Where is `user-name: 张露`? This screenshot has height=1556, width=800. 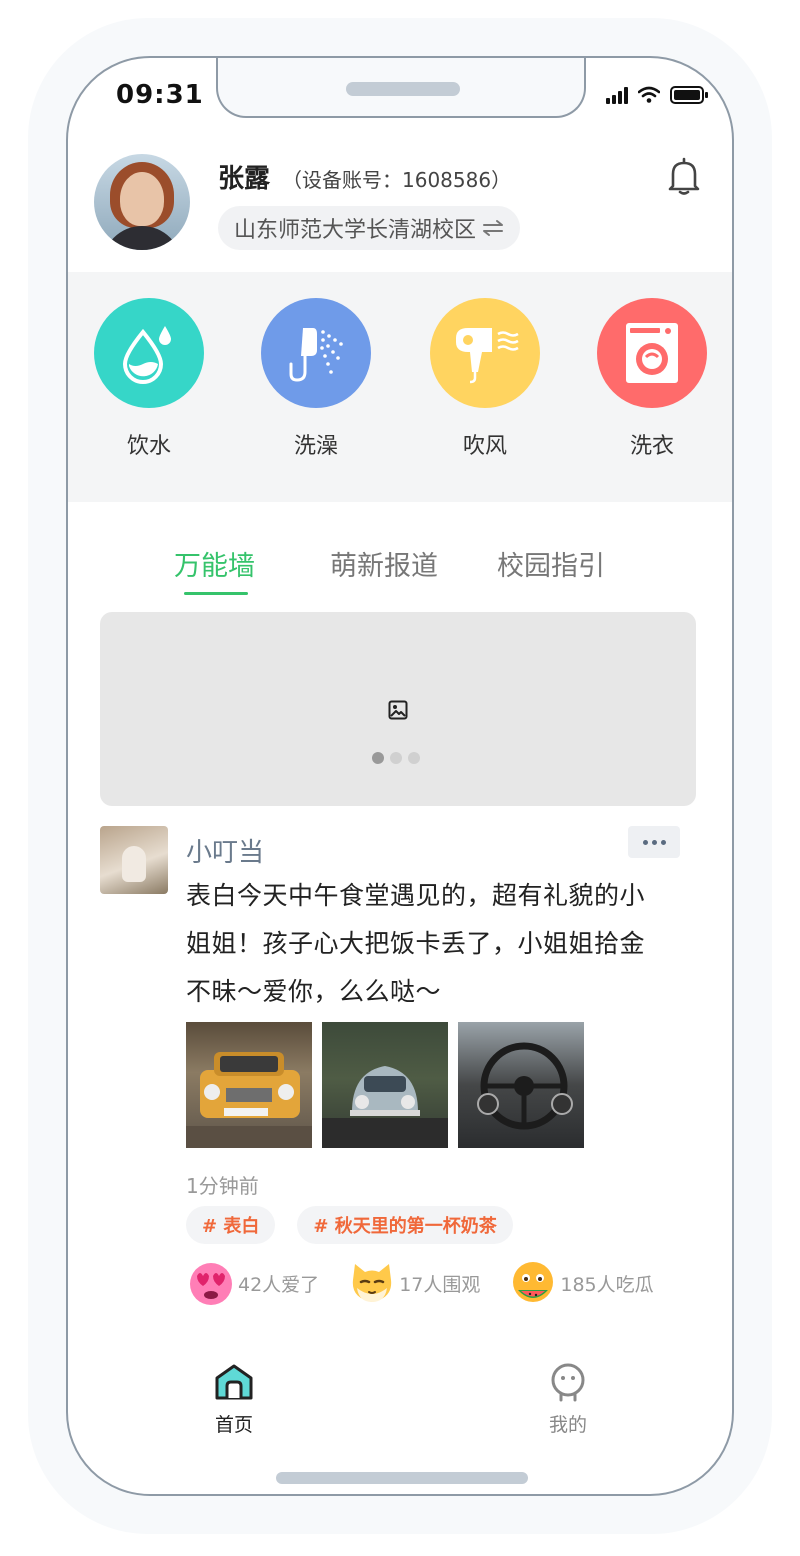
user-name: 张露 is located at coordinates (244, 179).